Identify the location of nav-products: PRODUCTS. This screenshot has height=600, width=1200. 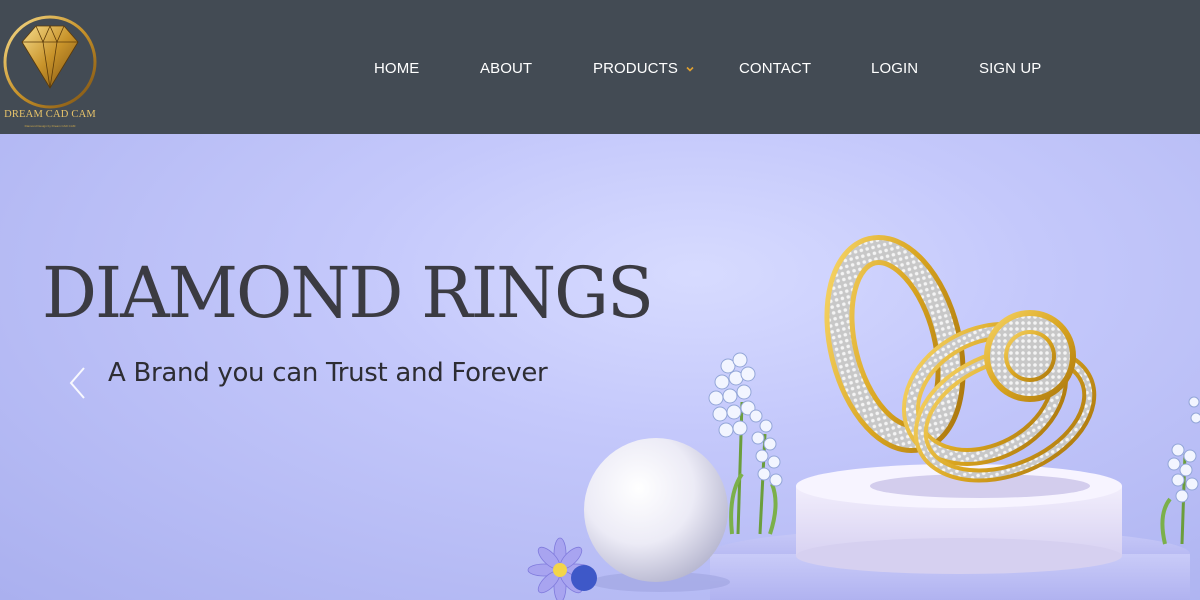
(635, 68).